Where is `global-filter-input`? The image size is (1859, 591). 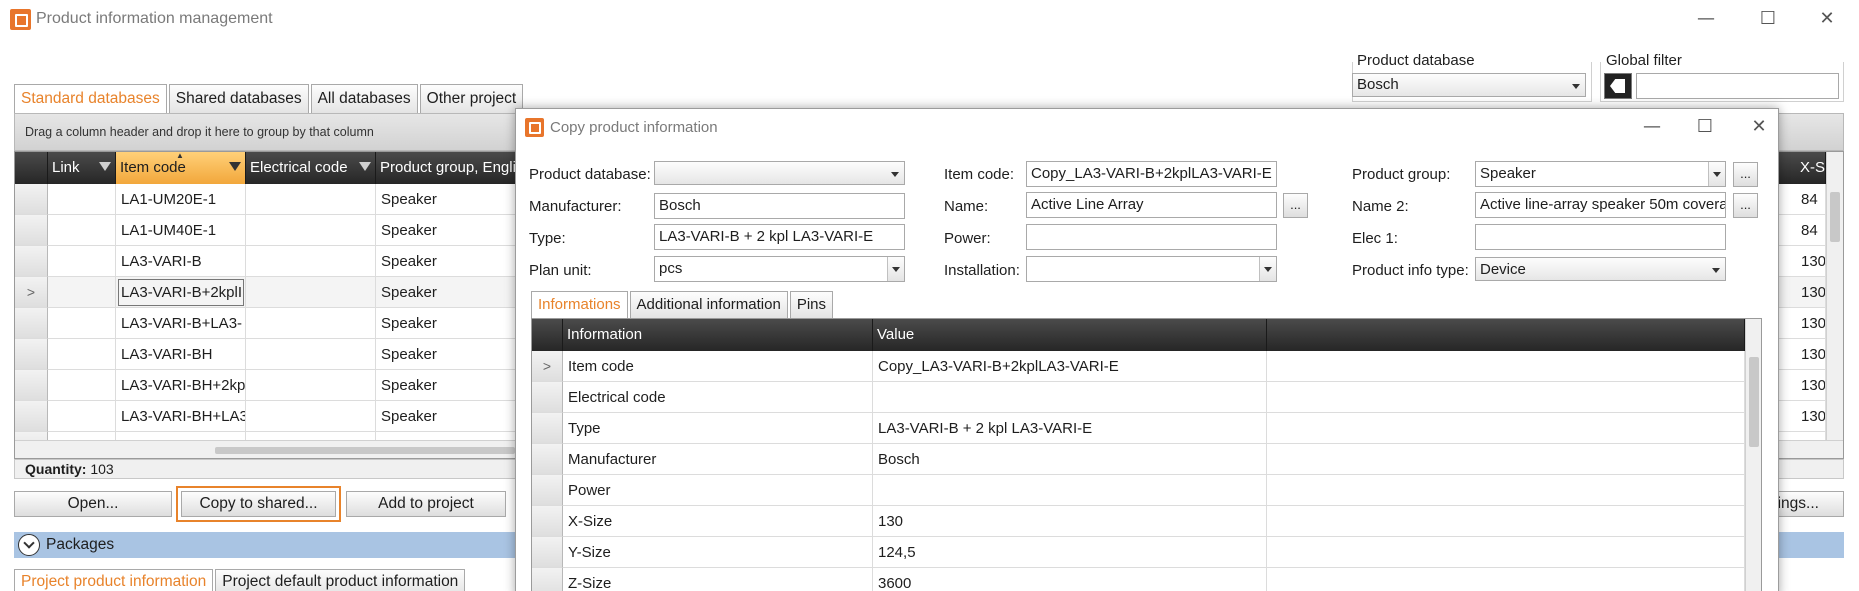 global-filter-input is located at coordinates (1737, 86).